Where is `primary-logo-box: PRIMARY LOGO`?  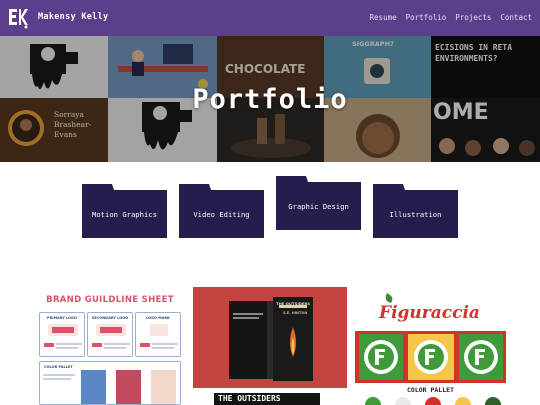
primary-logo-box: PRIMARY LOGO is located at coordinates (62, 334).